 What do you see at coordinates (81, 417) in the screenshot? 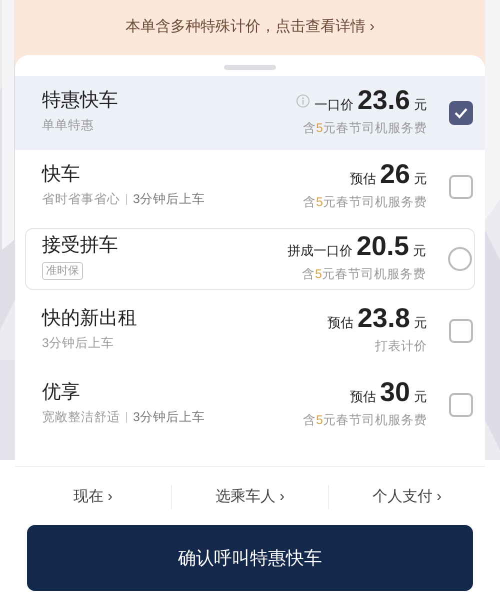
I see `option-tag: 宽敞整洁舒适` at bounding box center [81, 417].